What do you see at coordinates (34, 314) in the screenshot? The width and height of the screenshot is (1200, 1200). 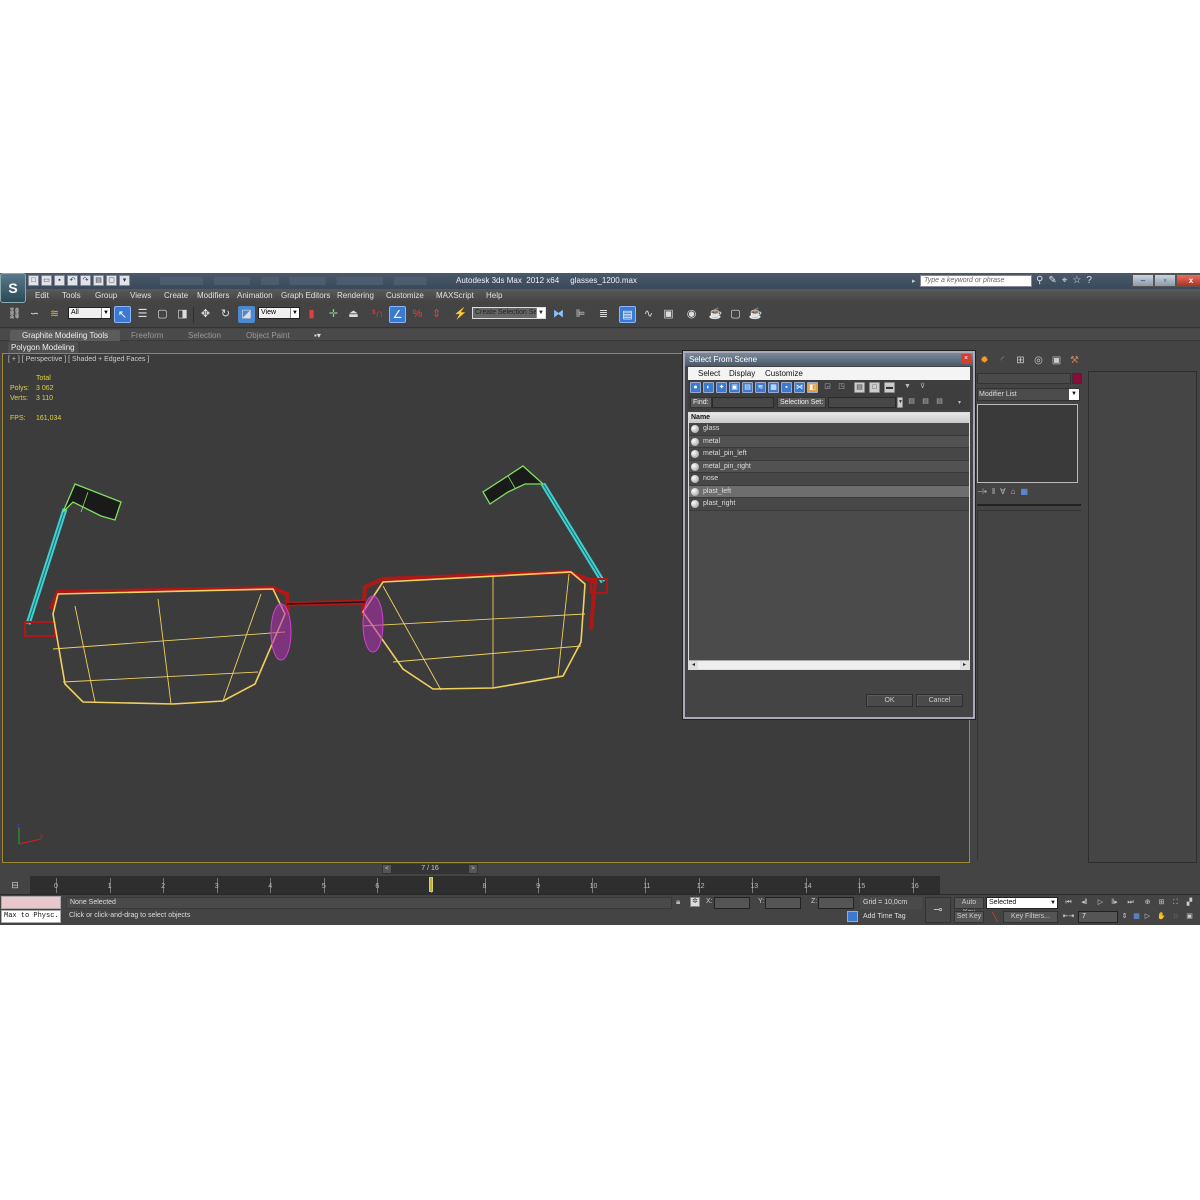 I see `unlink-icon: ∽` at bounding box center [34, 314].